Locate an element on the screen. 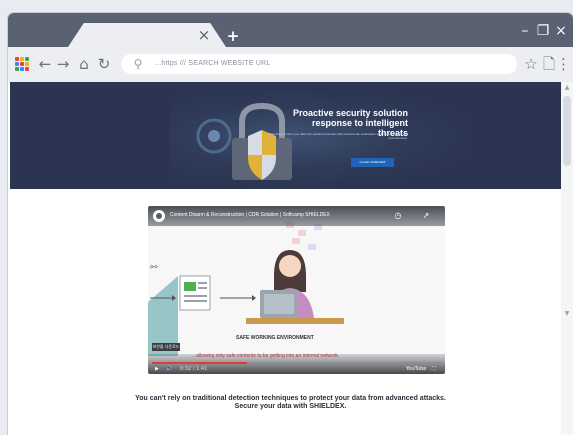 Image resolution: width=573 pixels, height=435 pixels. scroll-thumb is located at coordinates (567, 131).